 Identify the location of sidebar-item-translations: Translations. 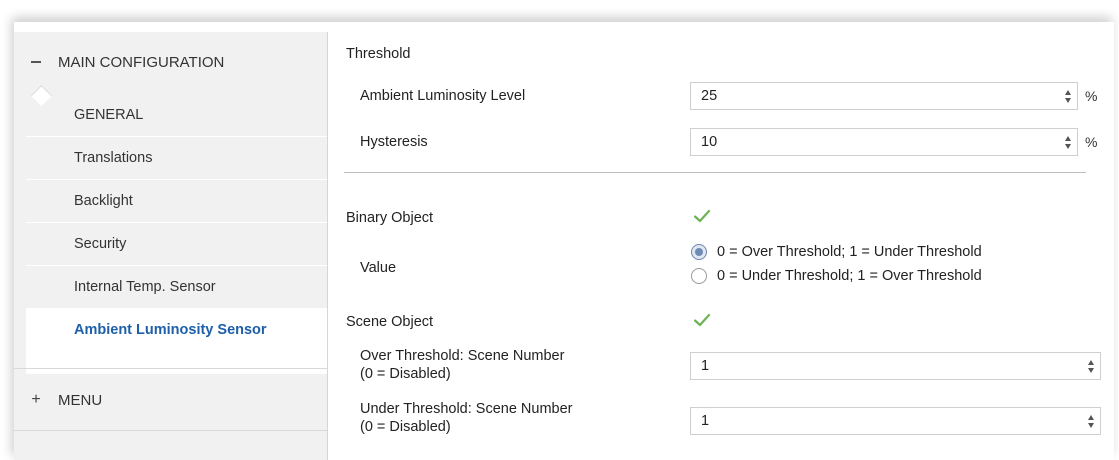
(176, 158).